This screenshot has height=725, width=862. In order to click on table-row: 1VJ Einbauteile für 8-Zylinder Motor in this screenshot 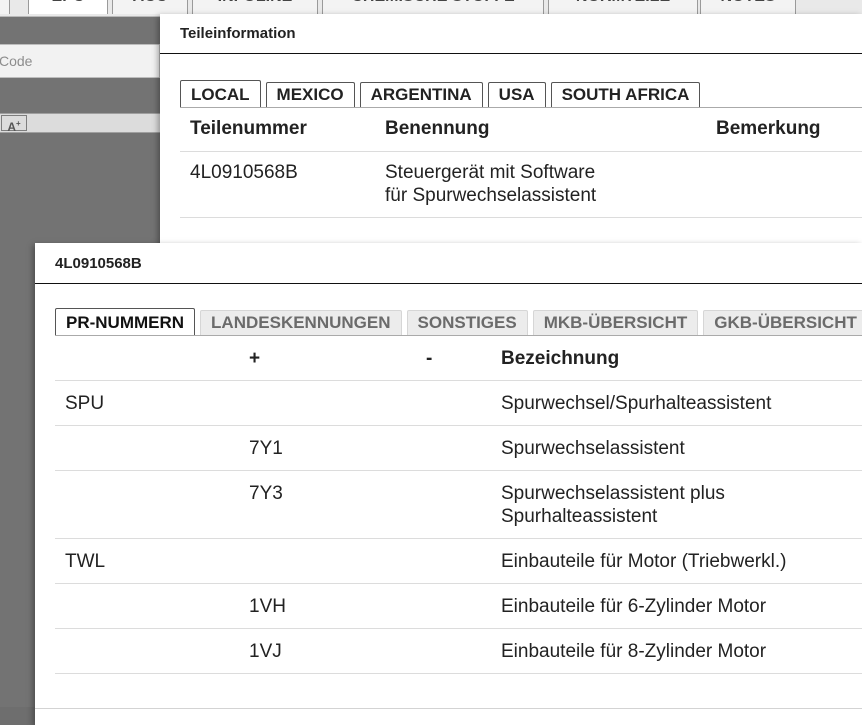, I will do `click(458, 651)`.